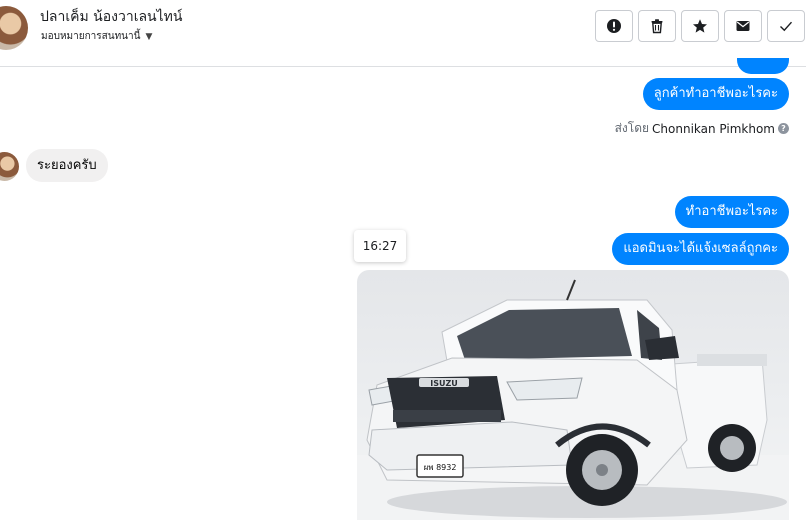 This screenshot has width=806, height=520. What do you see at coordinates (9, 166) in the screenshot?
I see `contact-avatar-small` at bounding box center [9, 166].